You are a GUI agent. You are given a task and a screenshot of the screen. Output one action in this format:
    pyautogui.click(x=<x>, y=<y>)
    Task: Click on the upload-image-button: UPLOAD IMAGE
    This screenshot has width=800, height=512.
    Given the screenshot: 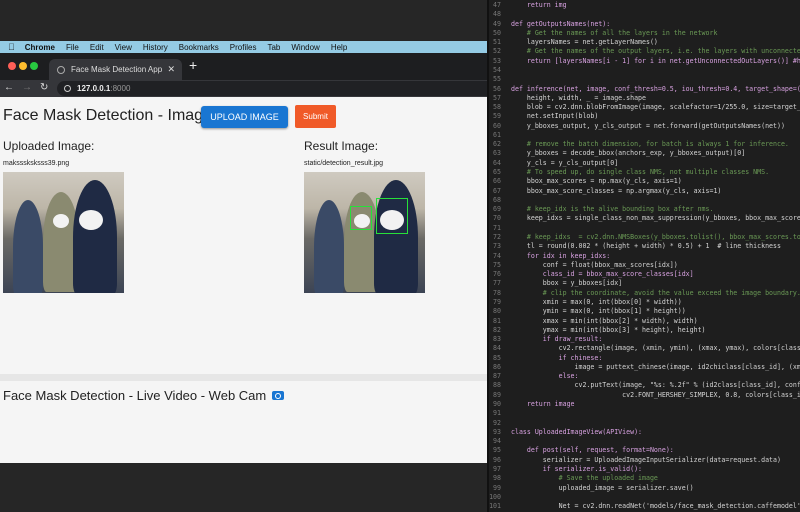 What is the action you would take?
    pyautogui.click(x=244, y=117)
    